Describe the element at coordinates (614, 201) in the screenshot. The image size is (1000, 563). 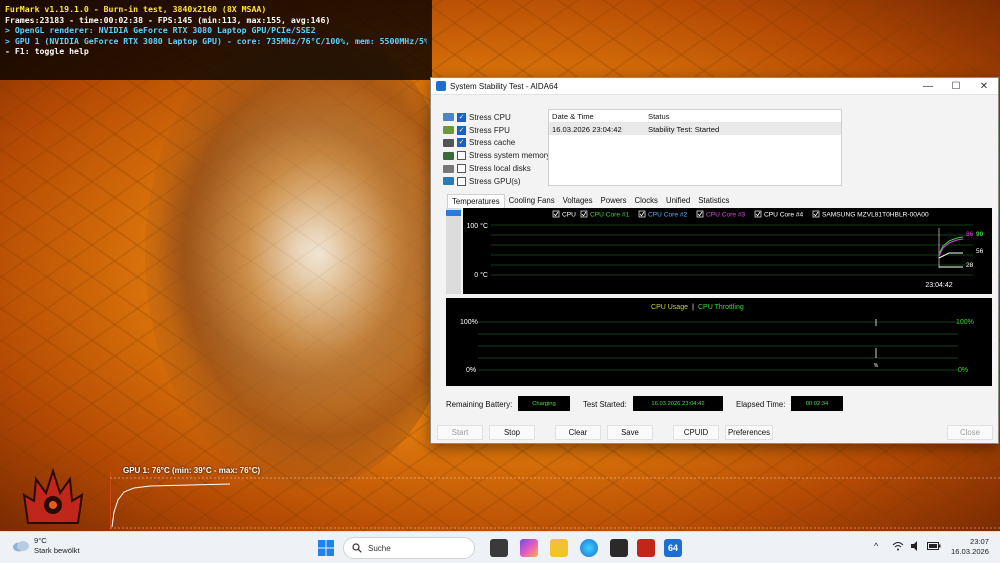
I see `tab-powers: Powers` at that location.